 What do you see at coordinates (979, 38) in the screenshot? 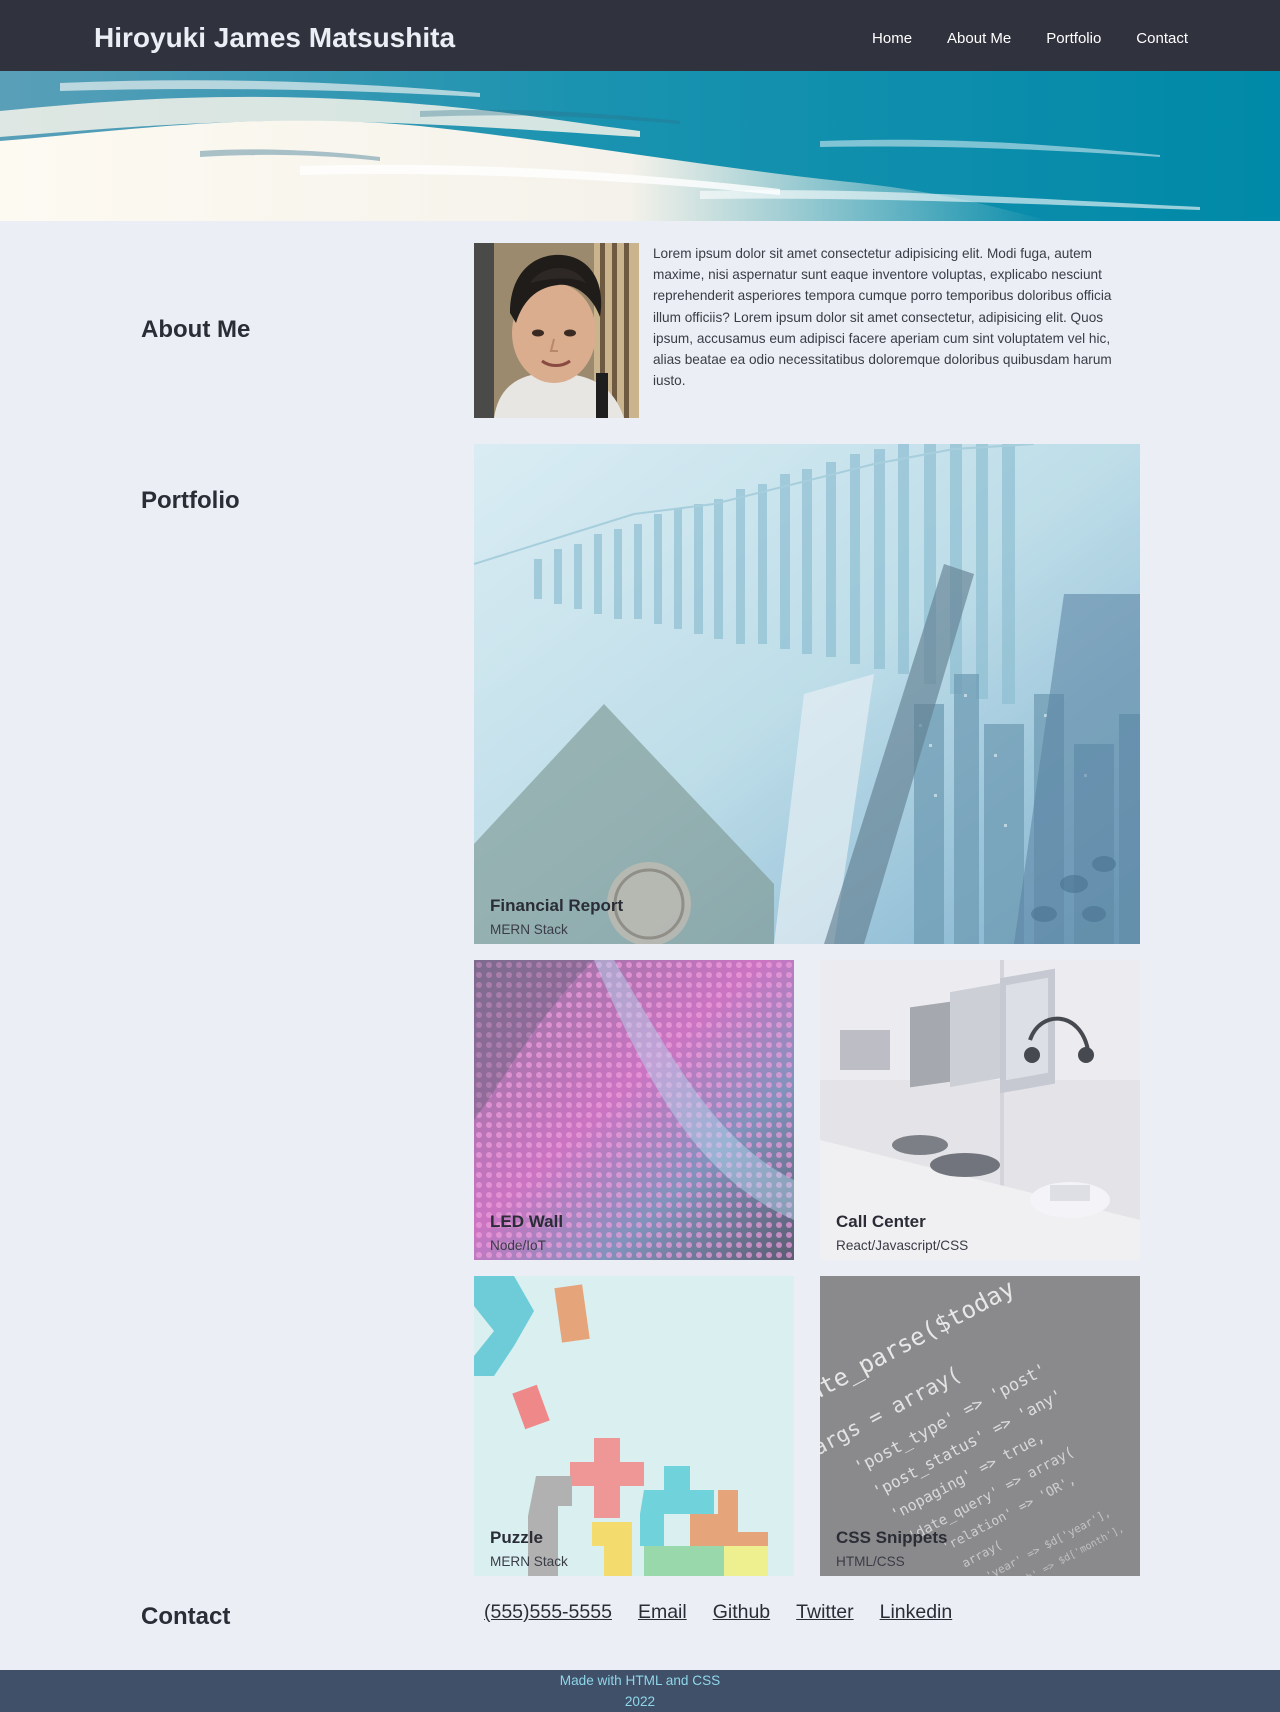
I see `nav-about-link: About Me` at bounding box center [979, 38].